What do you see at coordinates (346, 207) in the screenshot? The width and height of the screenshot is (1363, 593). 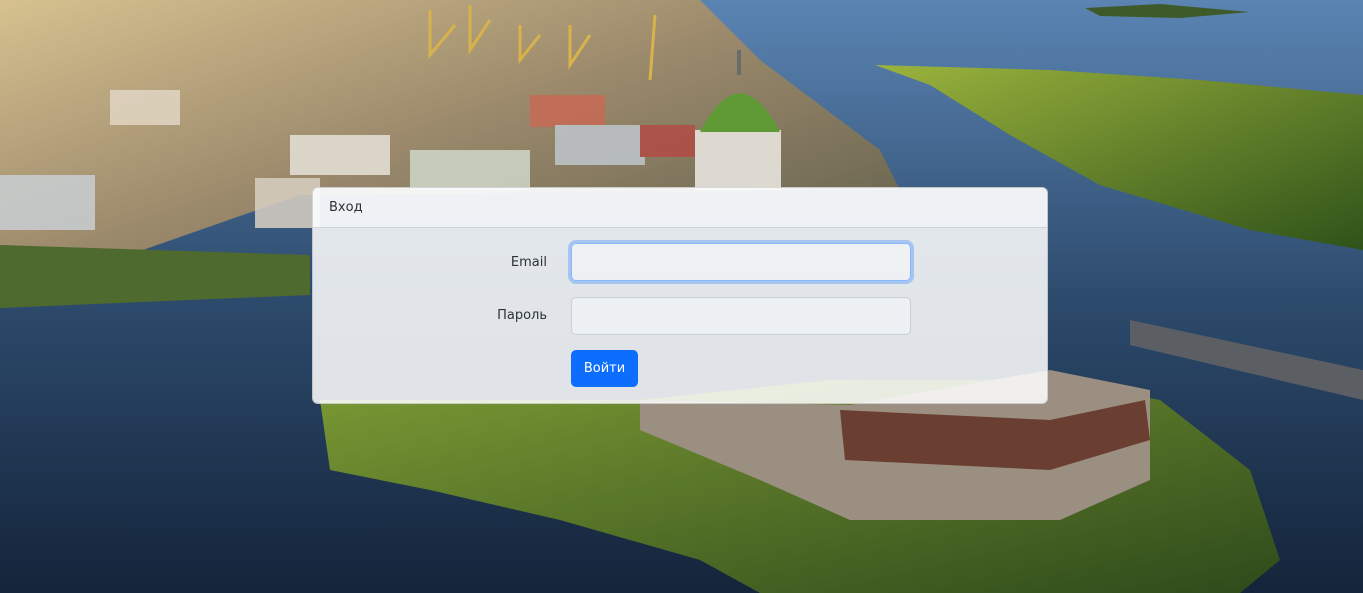 I see `login-title: Вход` at bounding box center [346, 207].